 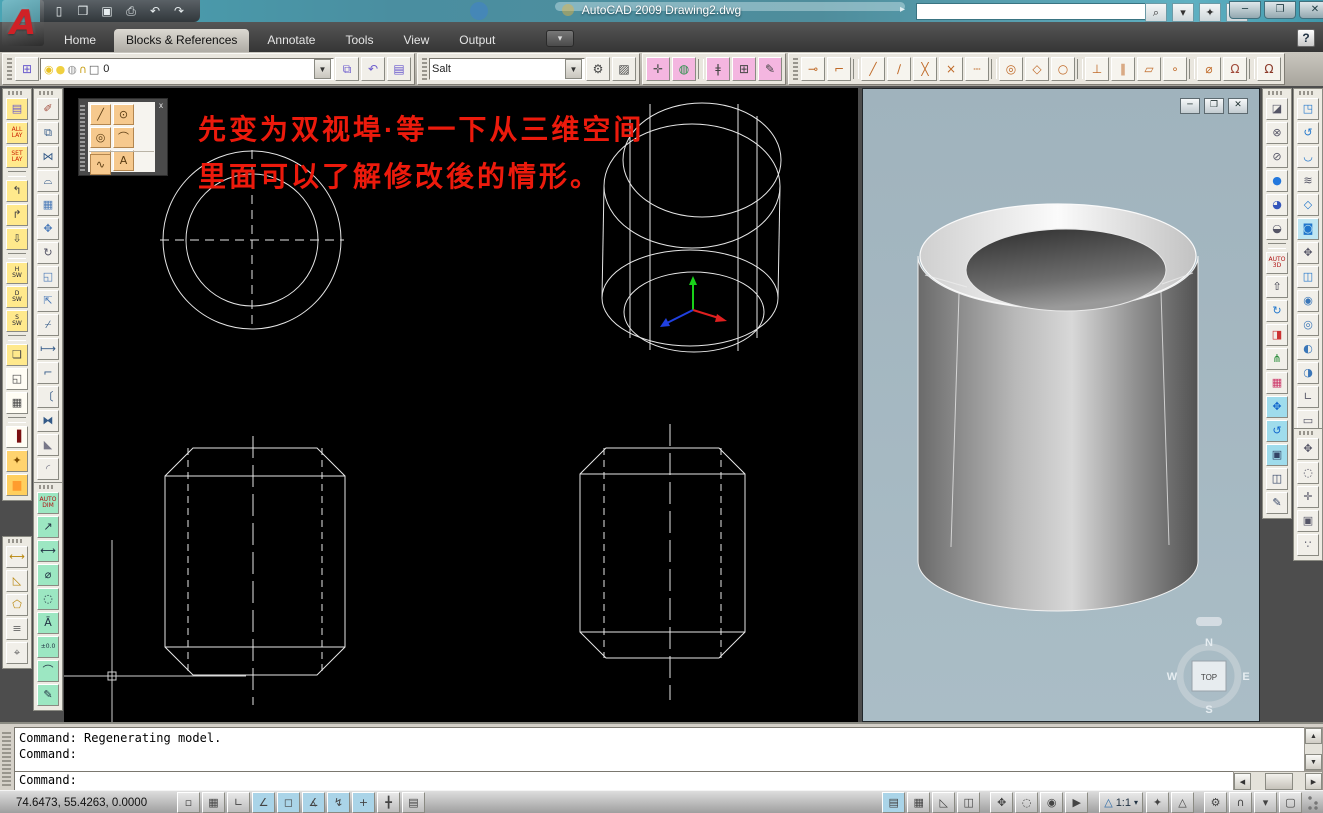 I want to click on sweep-button: ◡, so click(x=1308, y=157).